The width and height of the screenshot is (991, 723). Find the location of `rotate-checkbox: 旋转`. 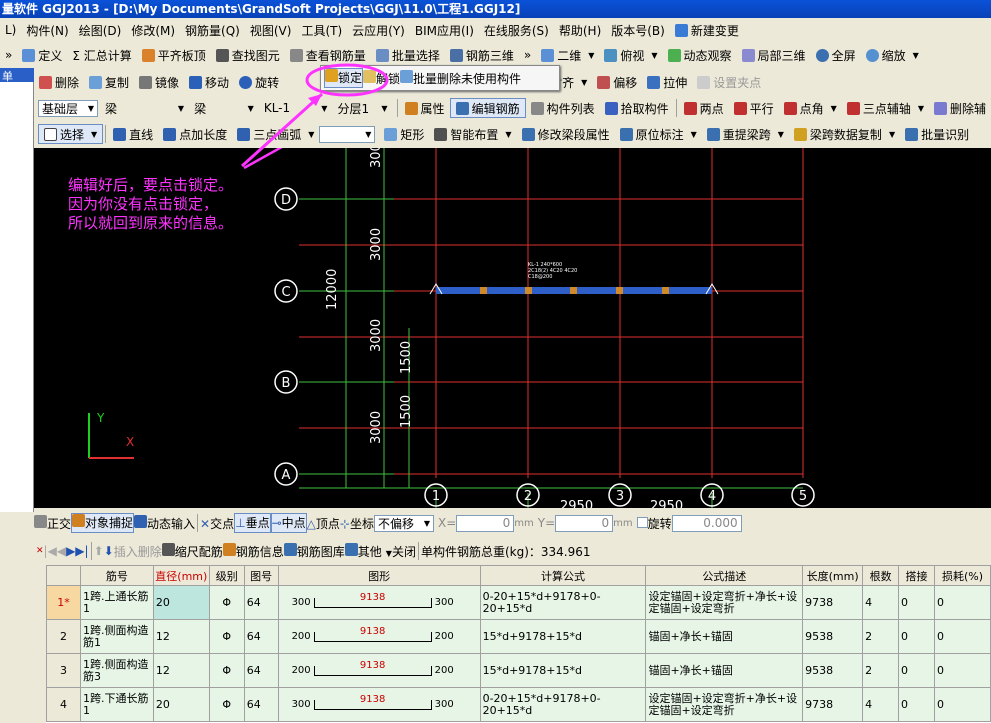

rotate-checkbox: 旋转 is located at coordinates (654, 523).